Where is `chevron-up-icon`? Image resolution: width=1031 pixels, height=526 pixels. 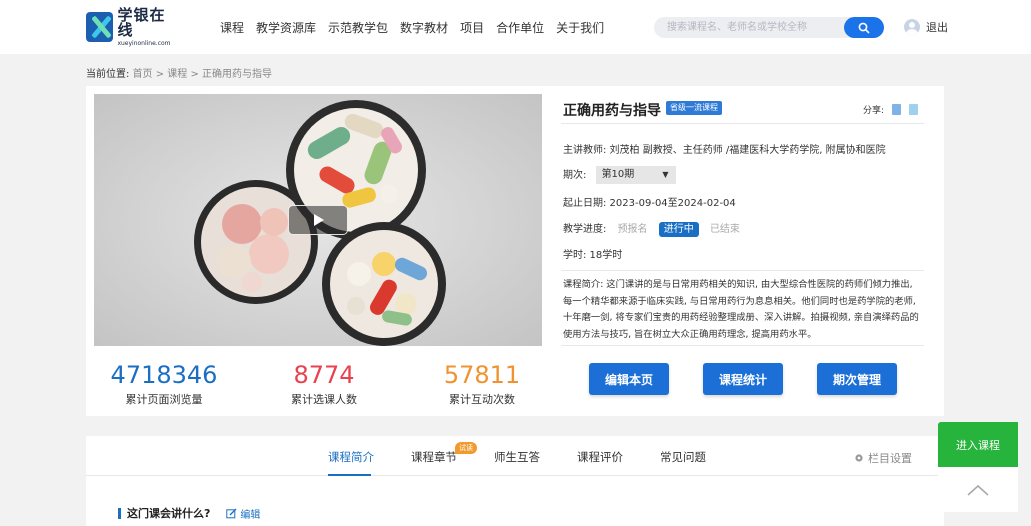
chevron-up-icon is located at coordinates (978, 490).